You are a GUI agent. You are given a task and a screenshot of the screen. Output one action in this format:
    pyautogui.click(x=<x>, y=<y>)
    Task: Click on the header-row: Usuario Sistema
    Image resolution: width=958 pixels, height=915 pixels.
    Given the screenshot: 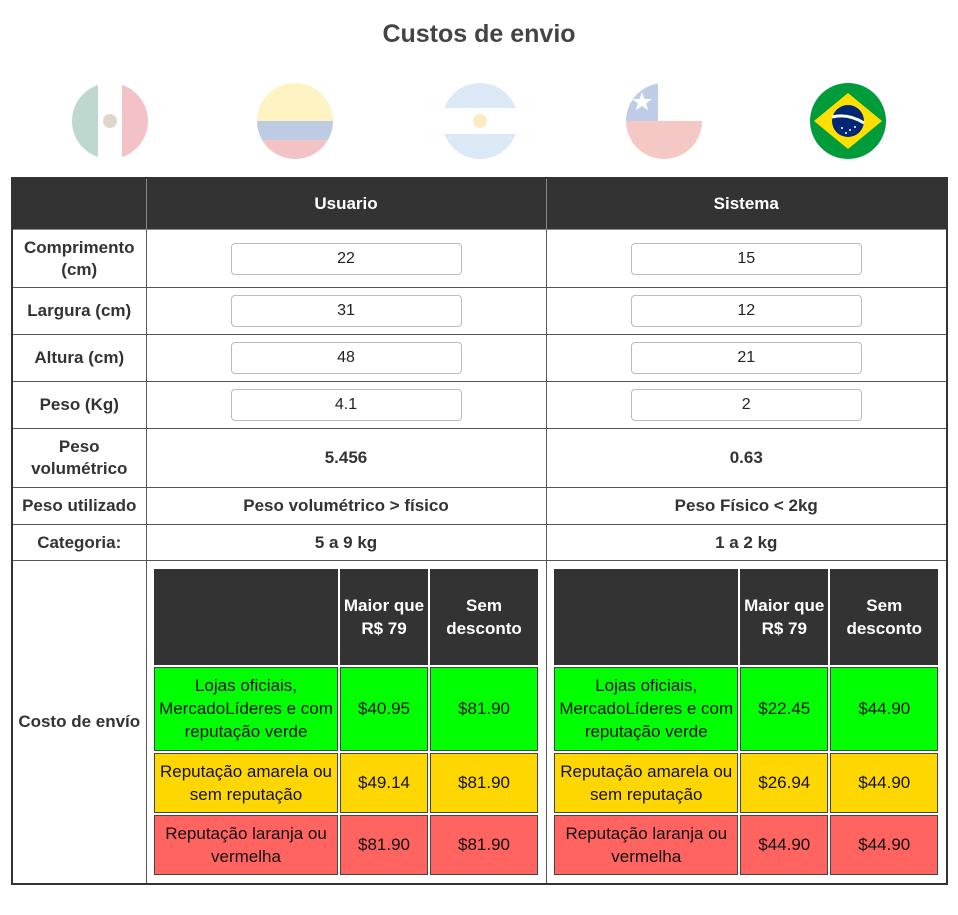 What is the action you would take?
    pyautogui.click(x=479, y=203)
    